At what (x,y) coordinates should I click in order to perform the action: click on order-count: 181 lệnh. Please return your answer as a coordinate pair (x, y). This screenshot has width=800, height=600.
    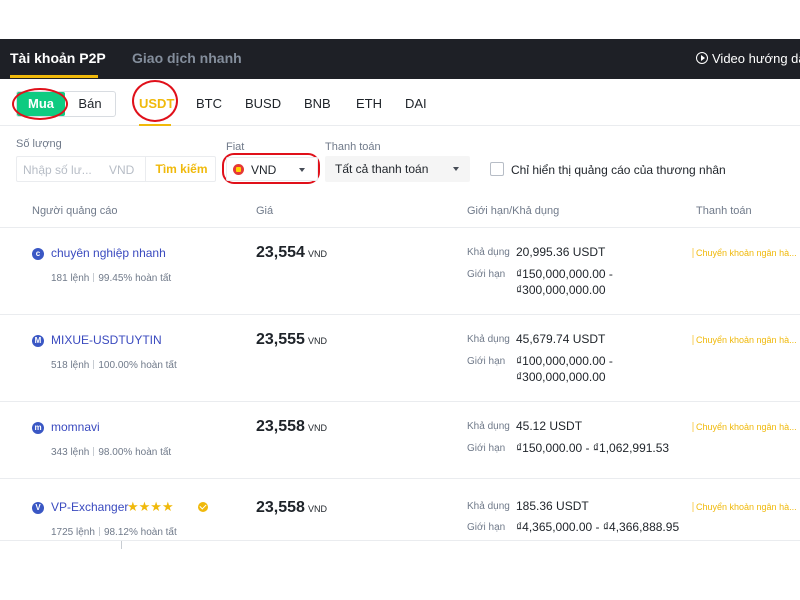
    Looking at the image, I should click on (70, 278).